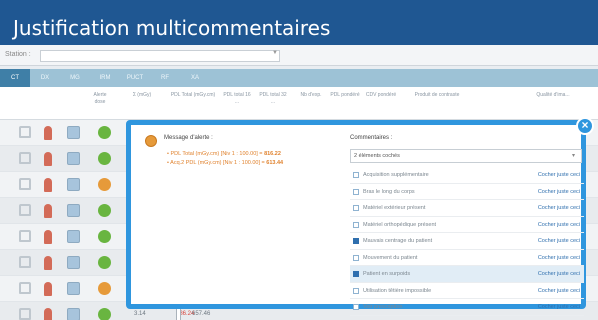  Describe the element at coordinates (218, 163) in the screenshot. I see `alert-line-text: Acq.2 PDL (mGy.cm) [Niv 1 : 100.00] =` at that location.